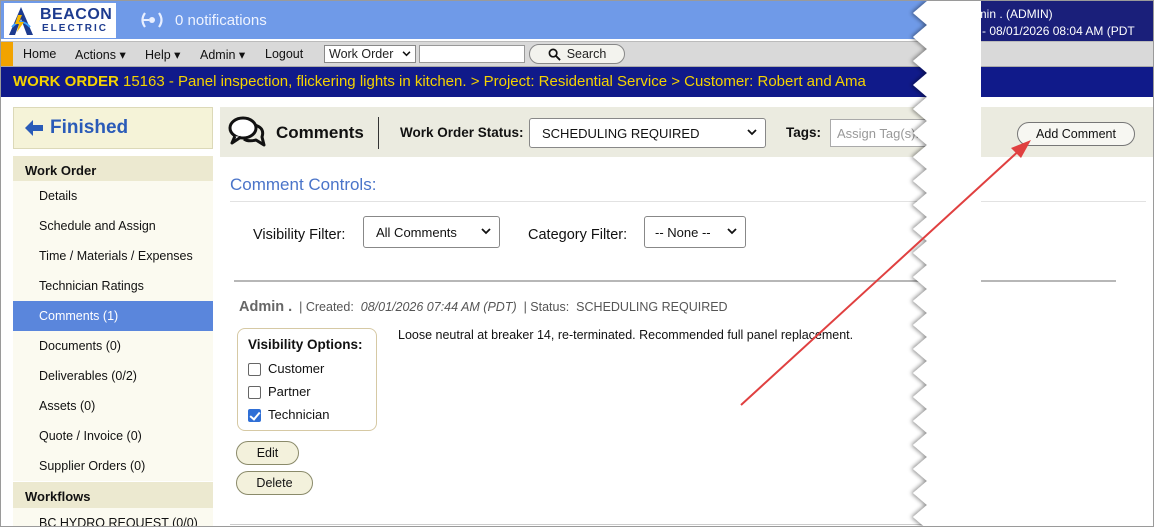 The width and height of the screenshot is (1154, 527). I want to click on edit-button: Edit, so click(267, 453).